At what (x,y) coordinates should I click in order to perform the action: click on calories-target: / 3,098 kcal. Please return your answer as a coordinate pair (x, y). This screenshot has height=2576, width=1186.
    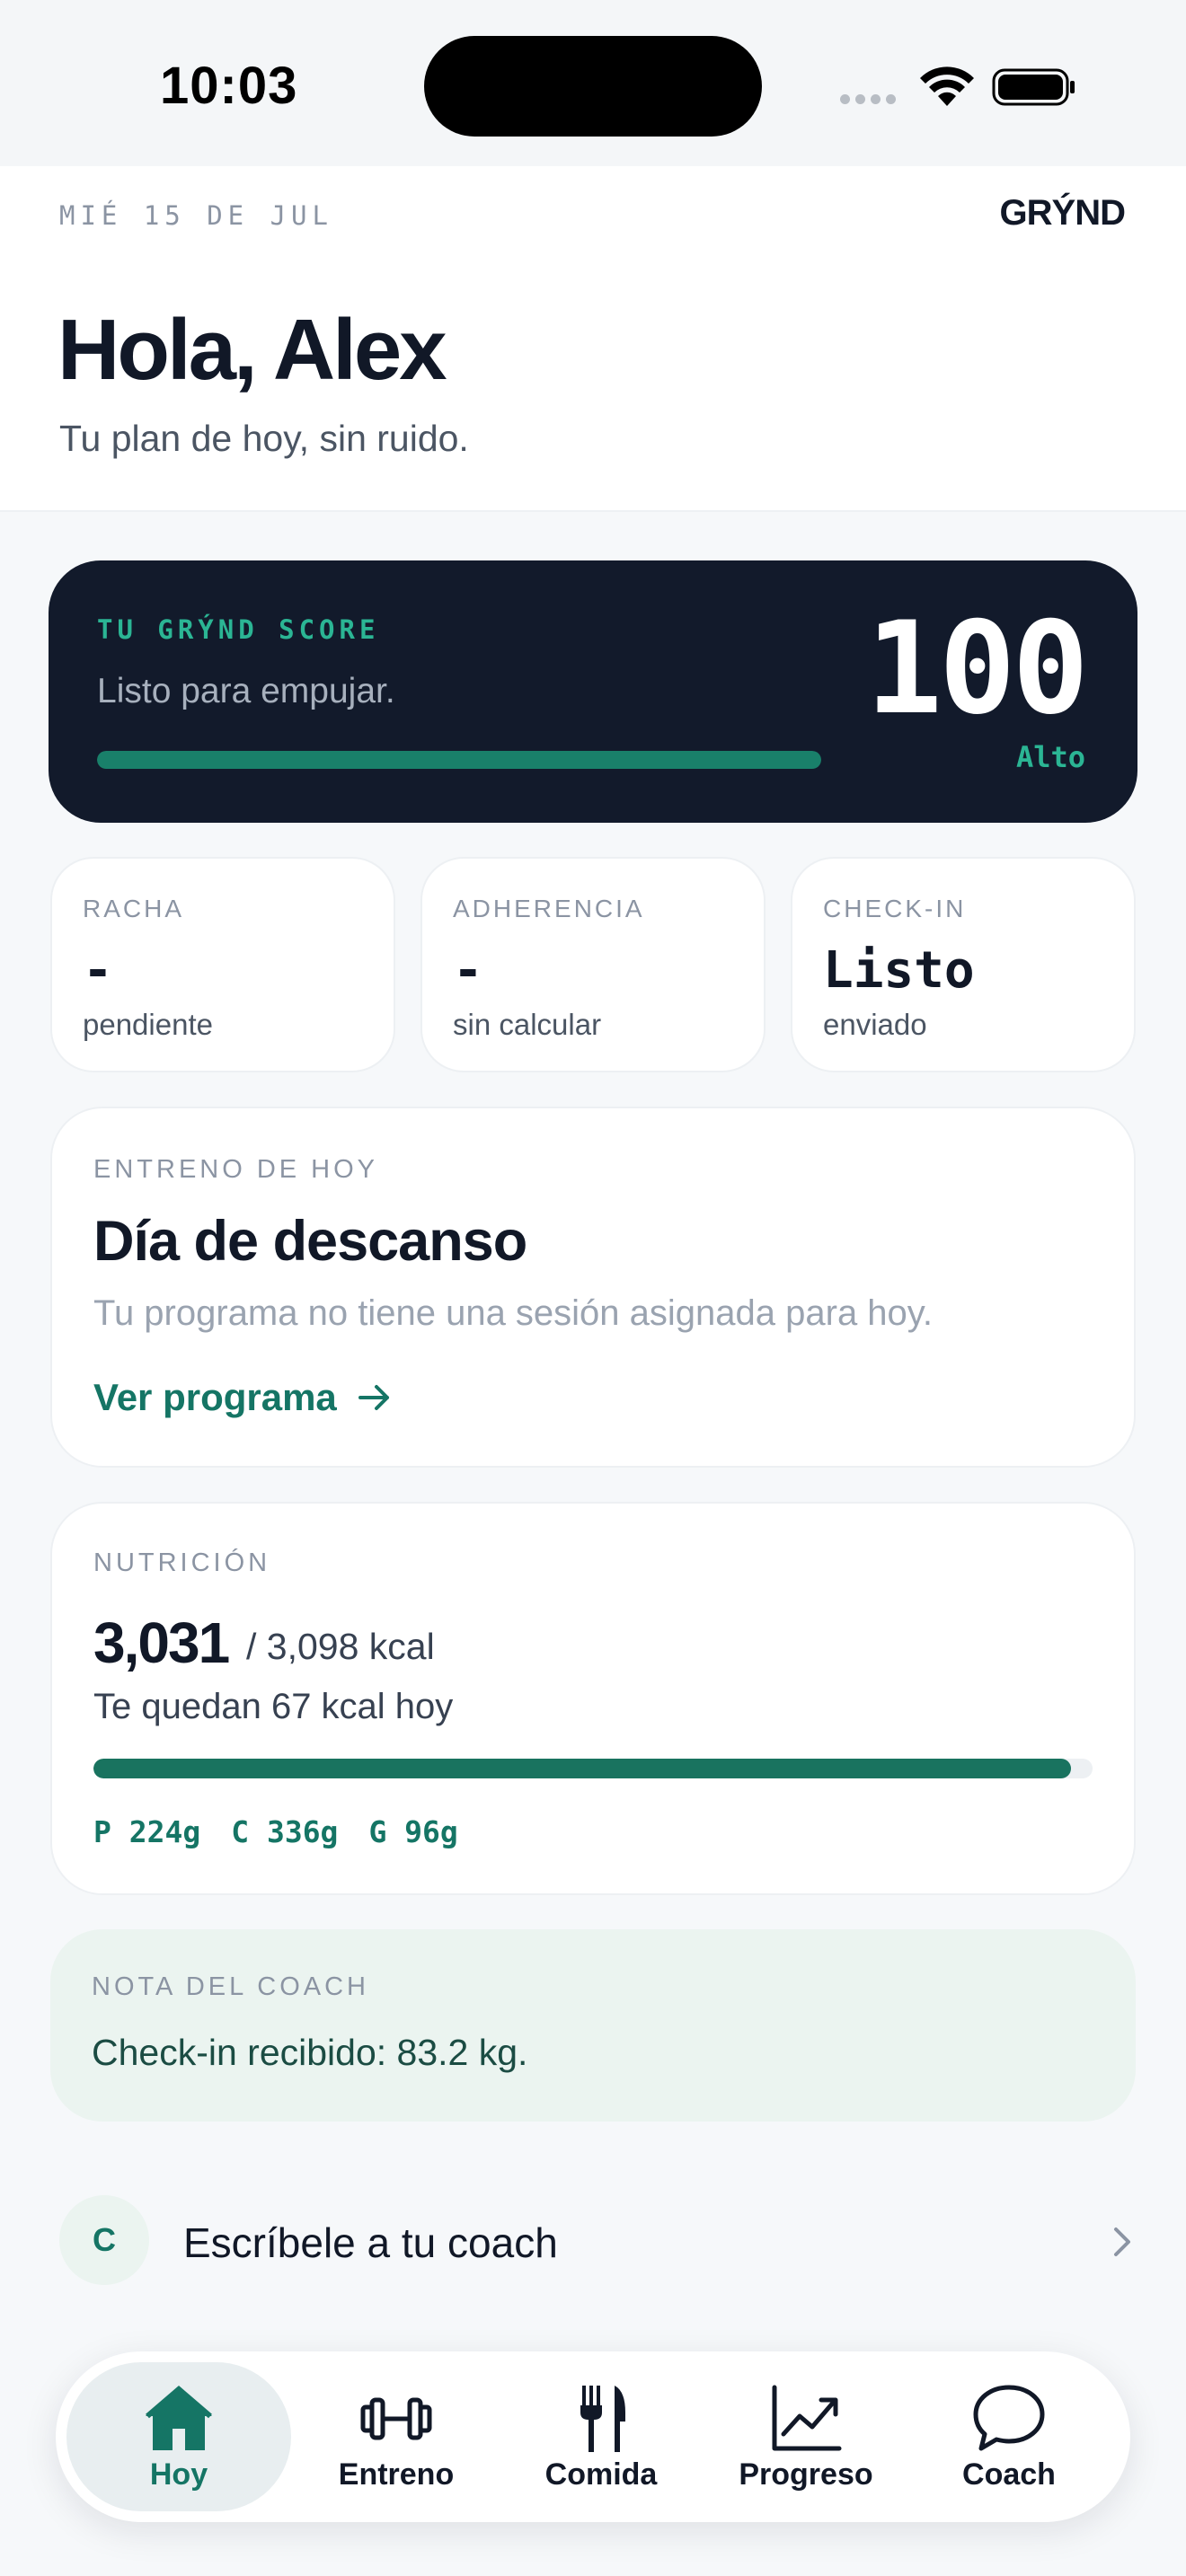
    Looking at the image, I should click on (340, 1646).